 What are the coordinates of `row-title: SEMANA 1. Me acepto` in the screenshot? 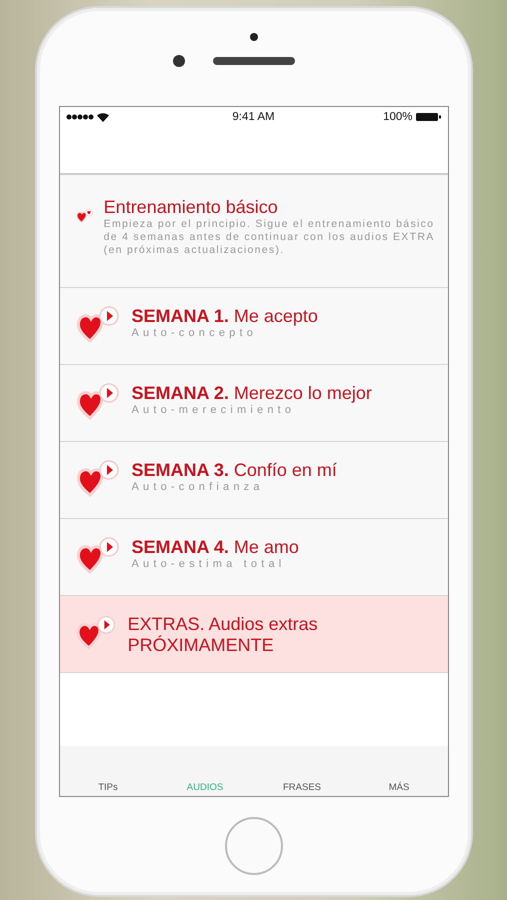 It's located at (225, 316).